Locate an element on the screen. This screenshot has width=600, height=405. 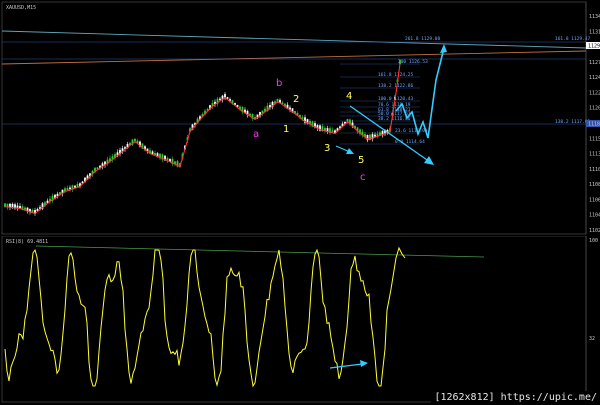
price-tag-top-text: 1129 is located at coordinates (594, 47).